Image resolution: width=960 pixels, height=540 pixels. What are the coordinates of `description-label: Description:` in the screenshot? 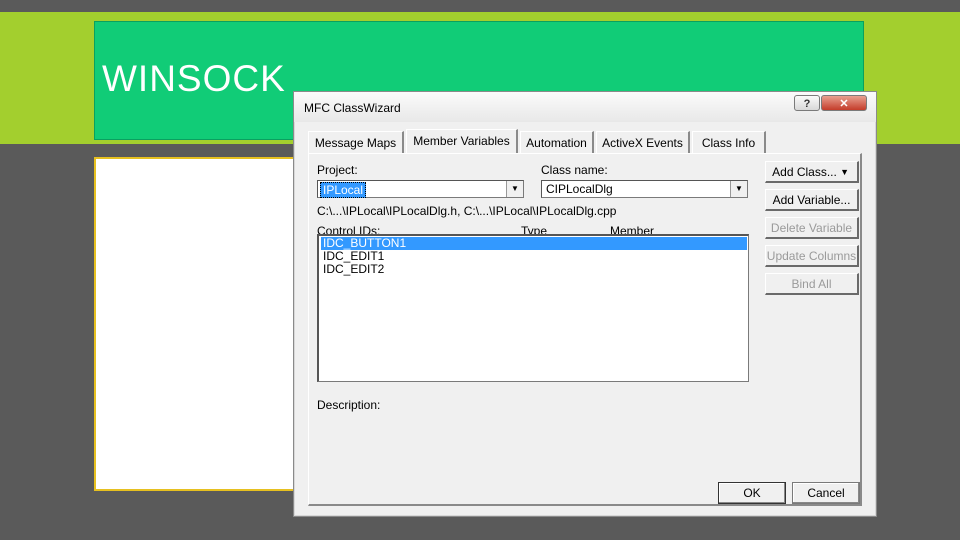 It's located at (349, 405).